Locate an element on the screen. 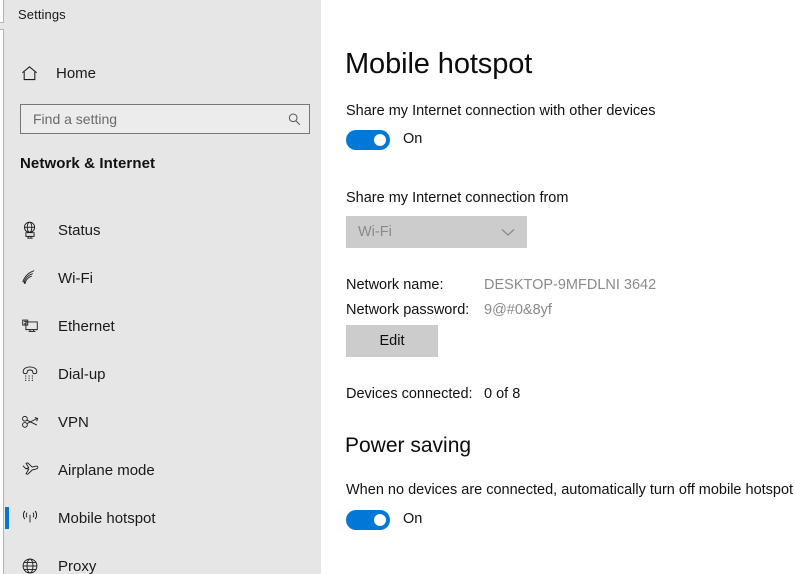  sidebar-item-status-label: Status is located at coordinates (79, 230).